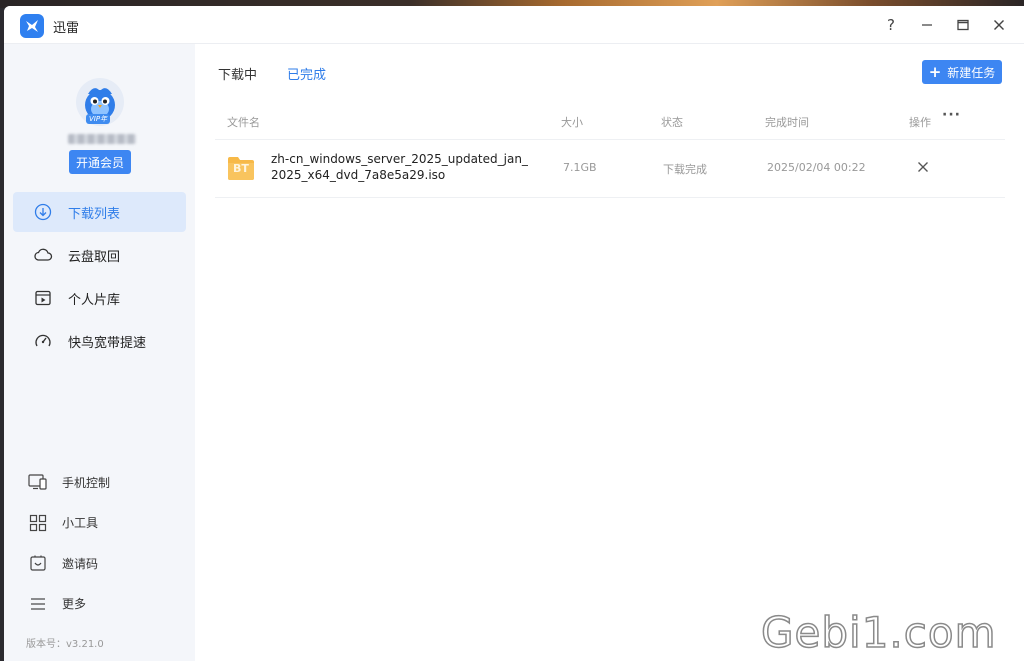 This screenshot has width=1024, height=661. I want to click on column-header-status: 状态, so click(672, 122).